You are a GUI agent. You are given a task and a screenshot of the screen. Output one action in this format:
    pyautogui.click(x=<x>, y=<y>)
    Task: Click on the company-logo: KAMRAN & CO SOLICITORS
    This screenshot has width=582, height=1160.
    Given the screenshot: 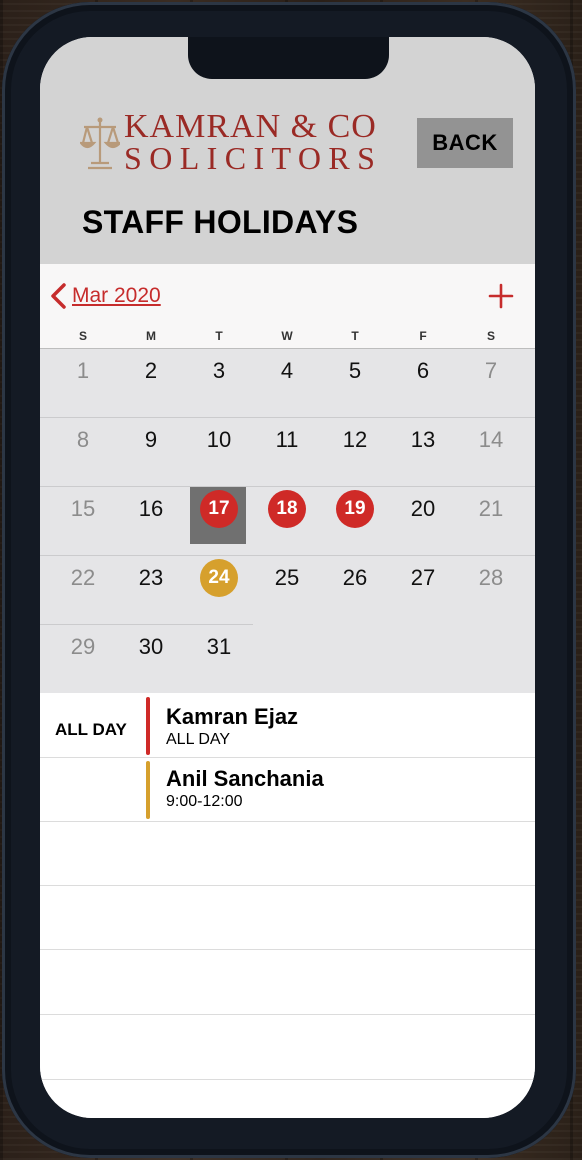 What is the action you would take?
    pyautogui.click(x=240, y=142)
    